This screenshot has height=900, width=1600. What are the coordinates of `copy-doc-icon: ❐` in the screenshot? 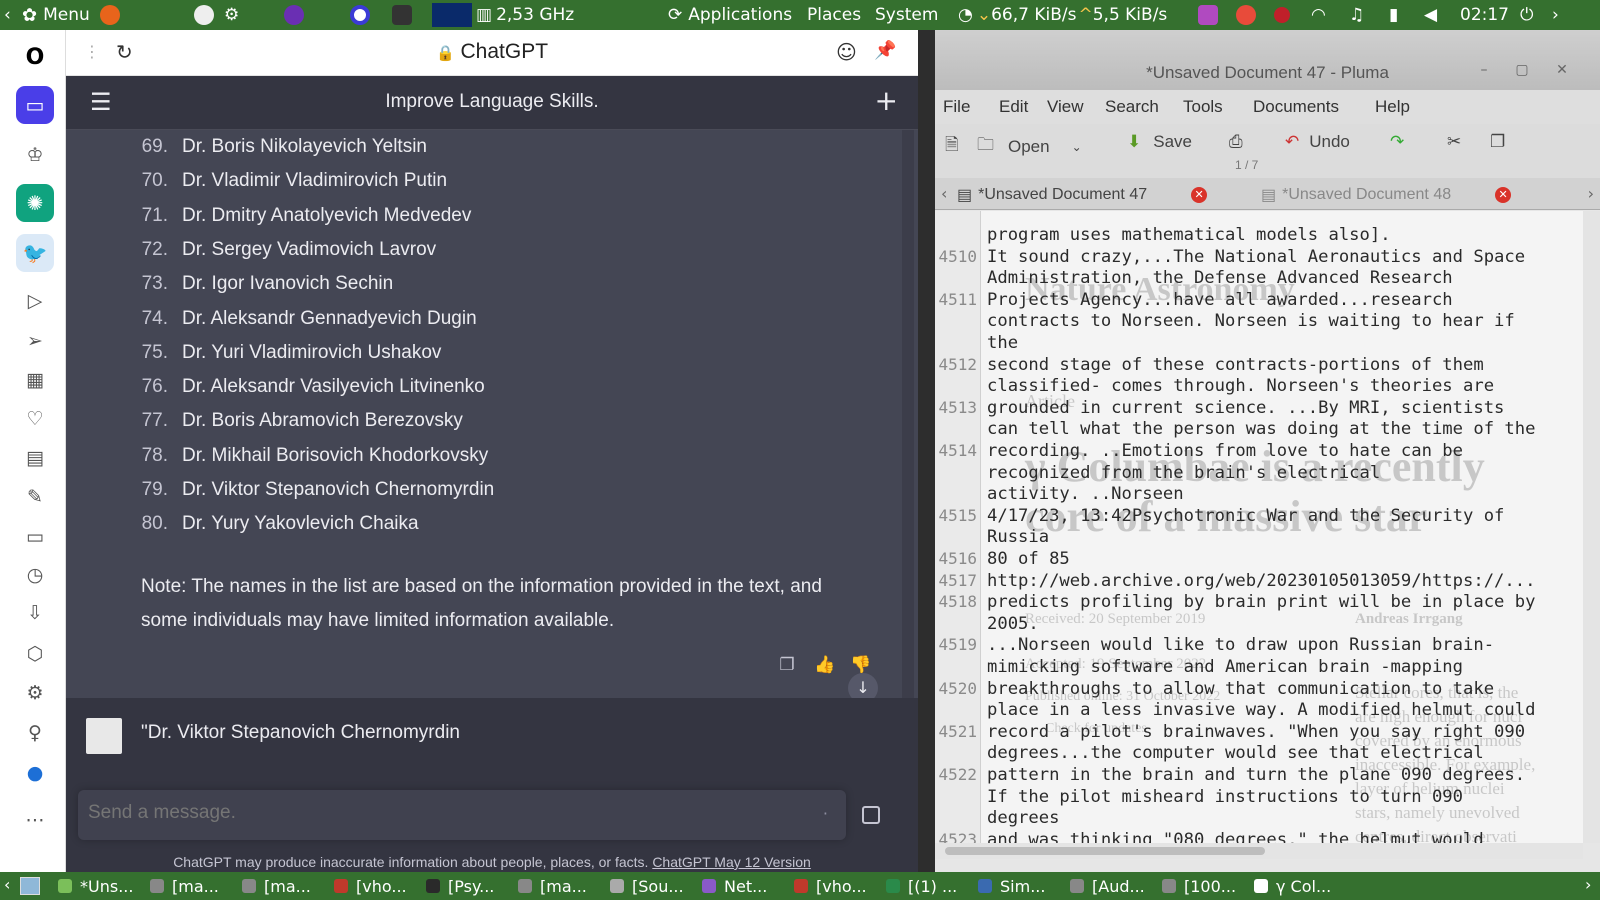 It's located at (1497, 142).